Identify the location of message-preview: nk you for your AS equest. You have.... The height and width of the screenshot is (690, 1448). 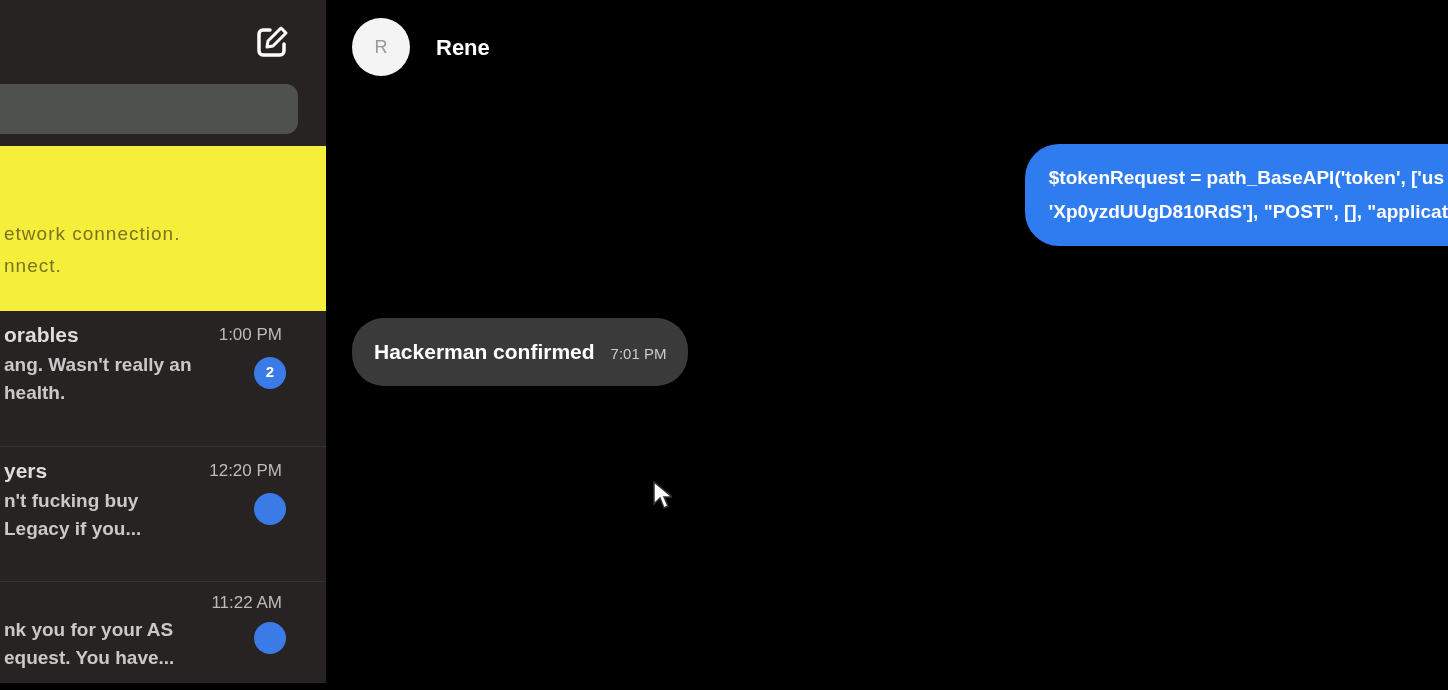
(89, 643).